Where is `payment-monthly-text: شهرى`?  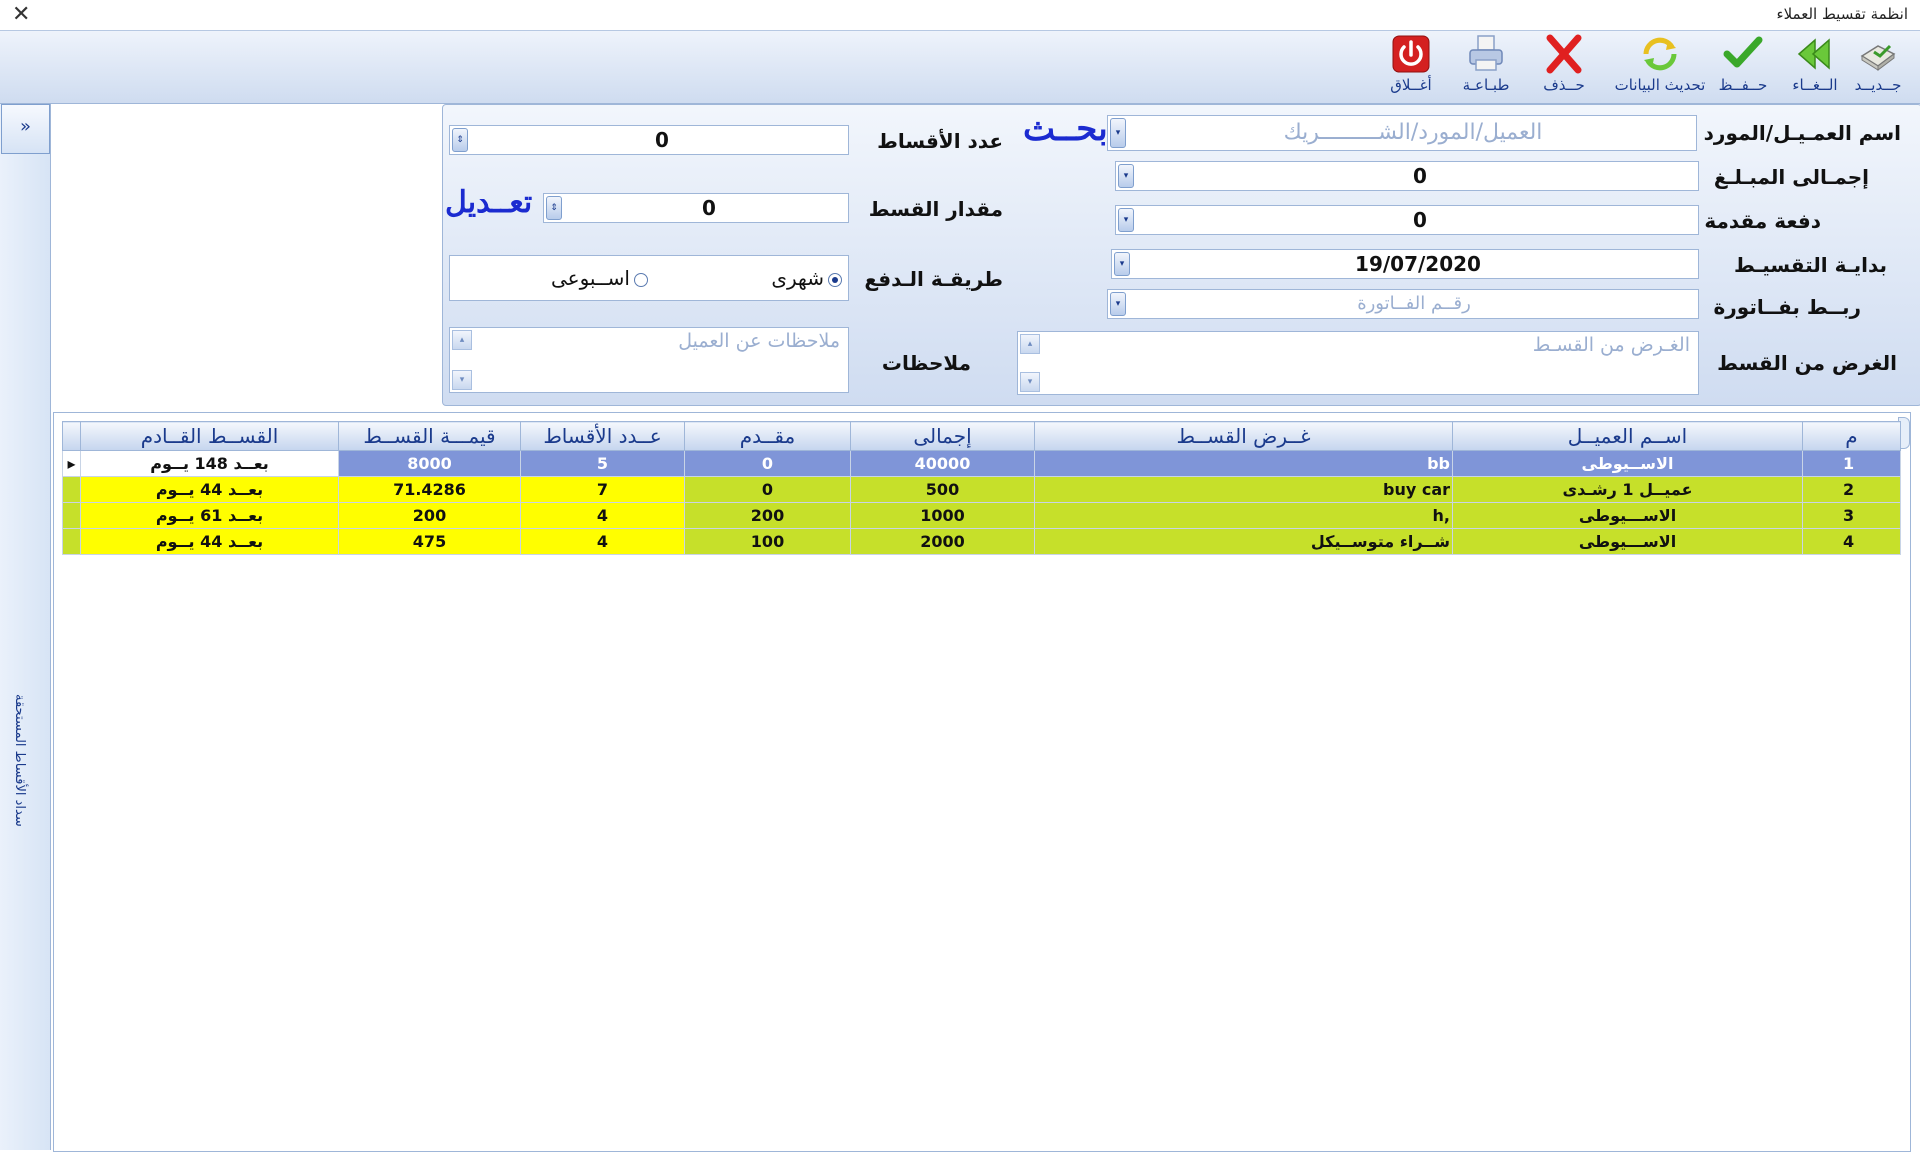
payment-monthly-text: شهرى is located at coordinates (797, 278).